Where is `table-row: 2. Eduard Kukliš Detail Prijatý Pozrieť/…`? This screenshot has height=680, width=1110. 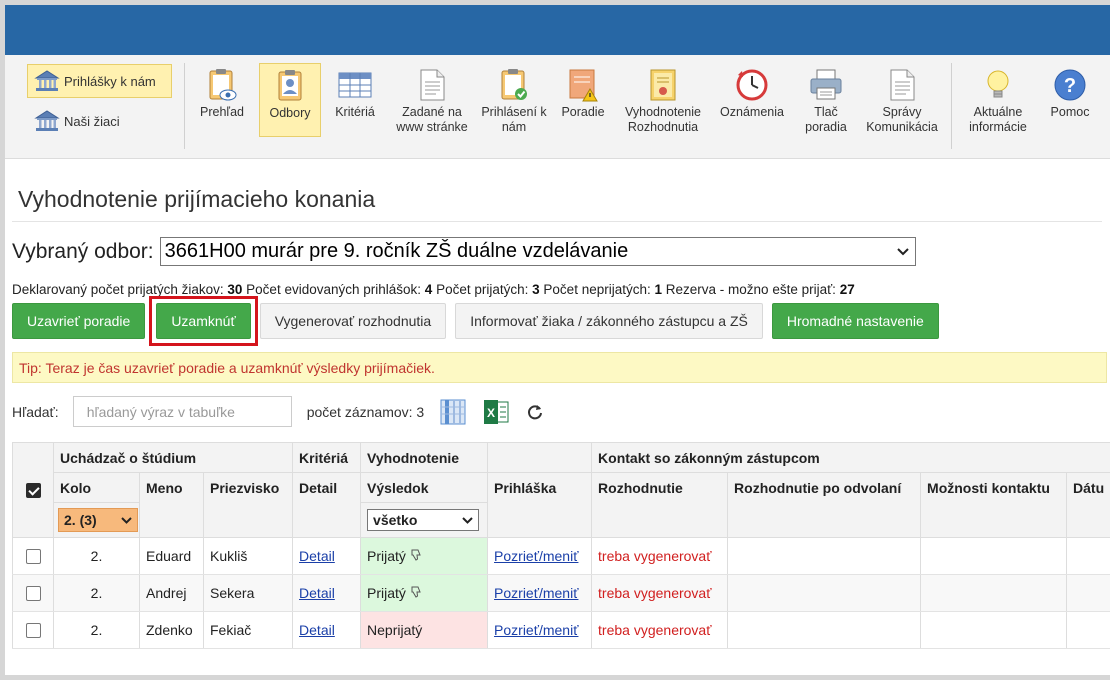 table-row: 2. Eduard Kukliš Detail Prijatý Pozrieť/… is located at coordinates (561, 556).